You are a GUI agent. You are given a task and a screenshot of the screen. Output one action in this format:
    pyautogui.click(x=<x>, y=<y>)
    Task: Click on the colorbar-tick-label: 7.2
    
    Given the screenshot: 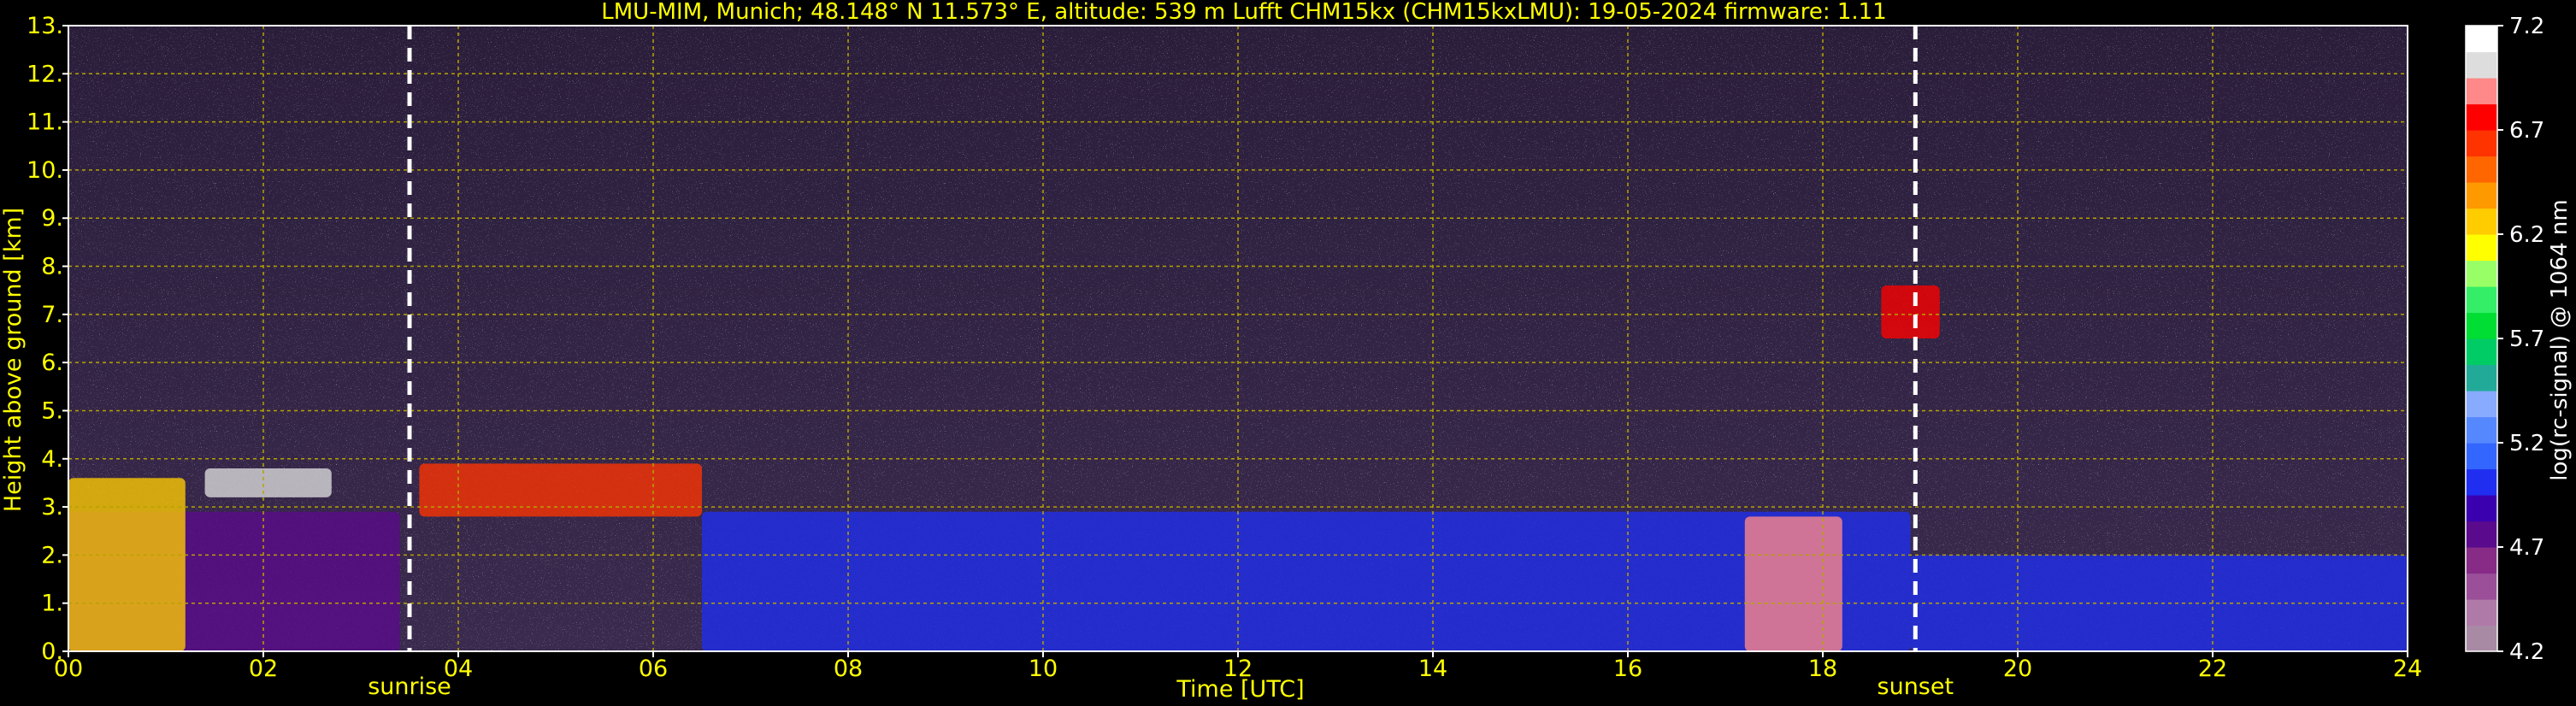 What is the action you would take?
    pyautogui.click(x=2526, y=26)
    